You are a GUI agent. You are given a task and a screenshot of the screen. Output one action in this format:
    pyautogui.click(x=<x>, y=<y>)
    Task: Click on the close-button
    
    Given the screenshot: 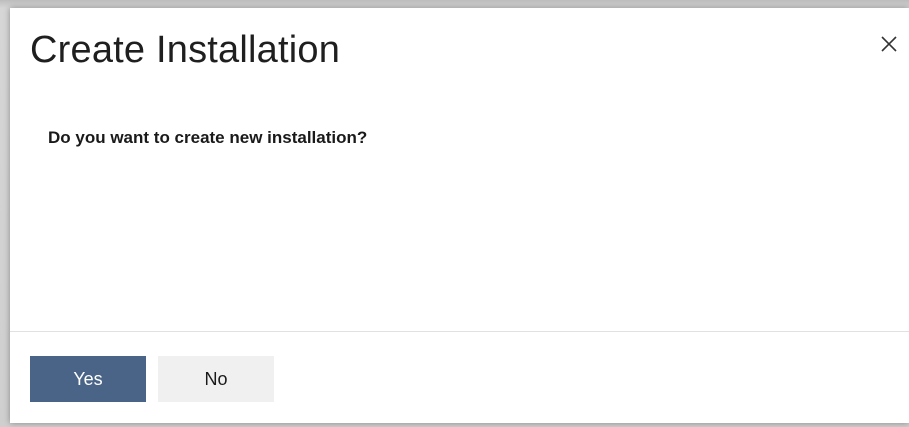 What is the action you would take?
    pyautogui.click(x=889, y=44)
    